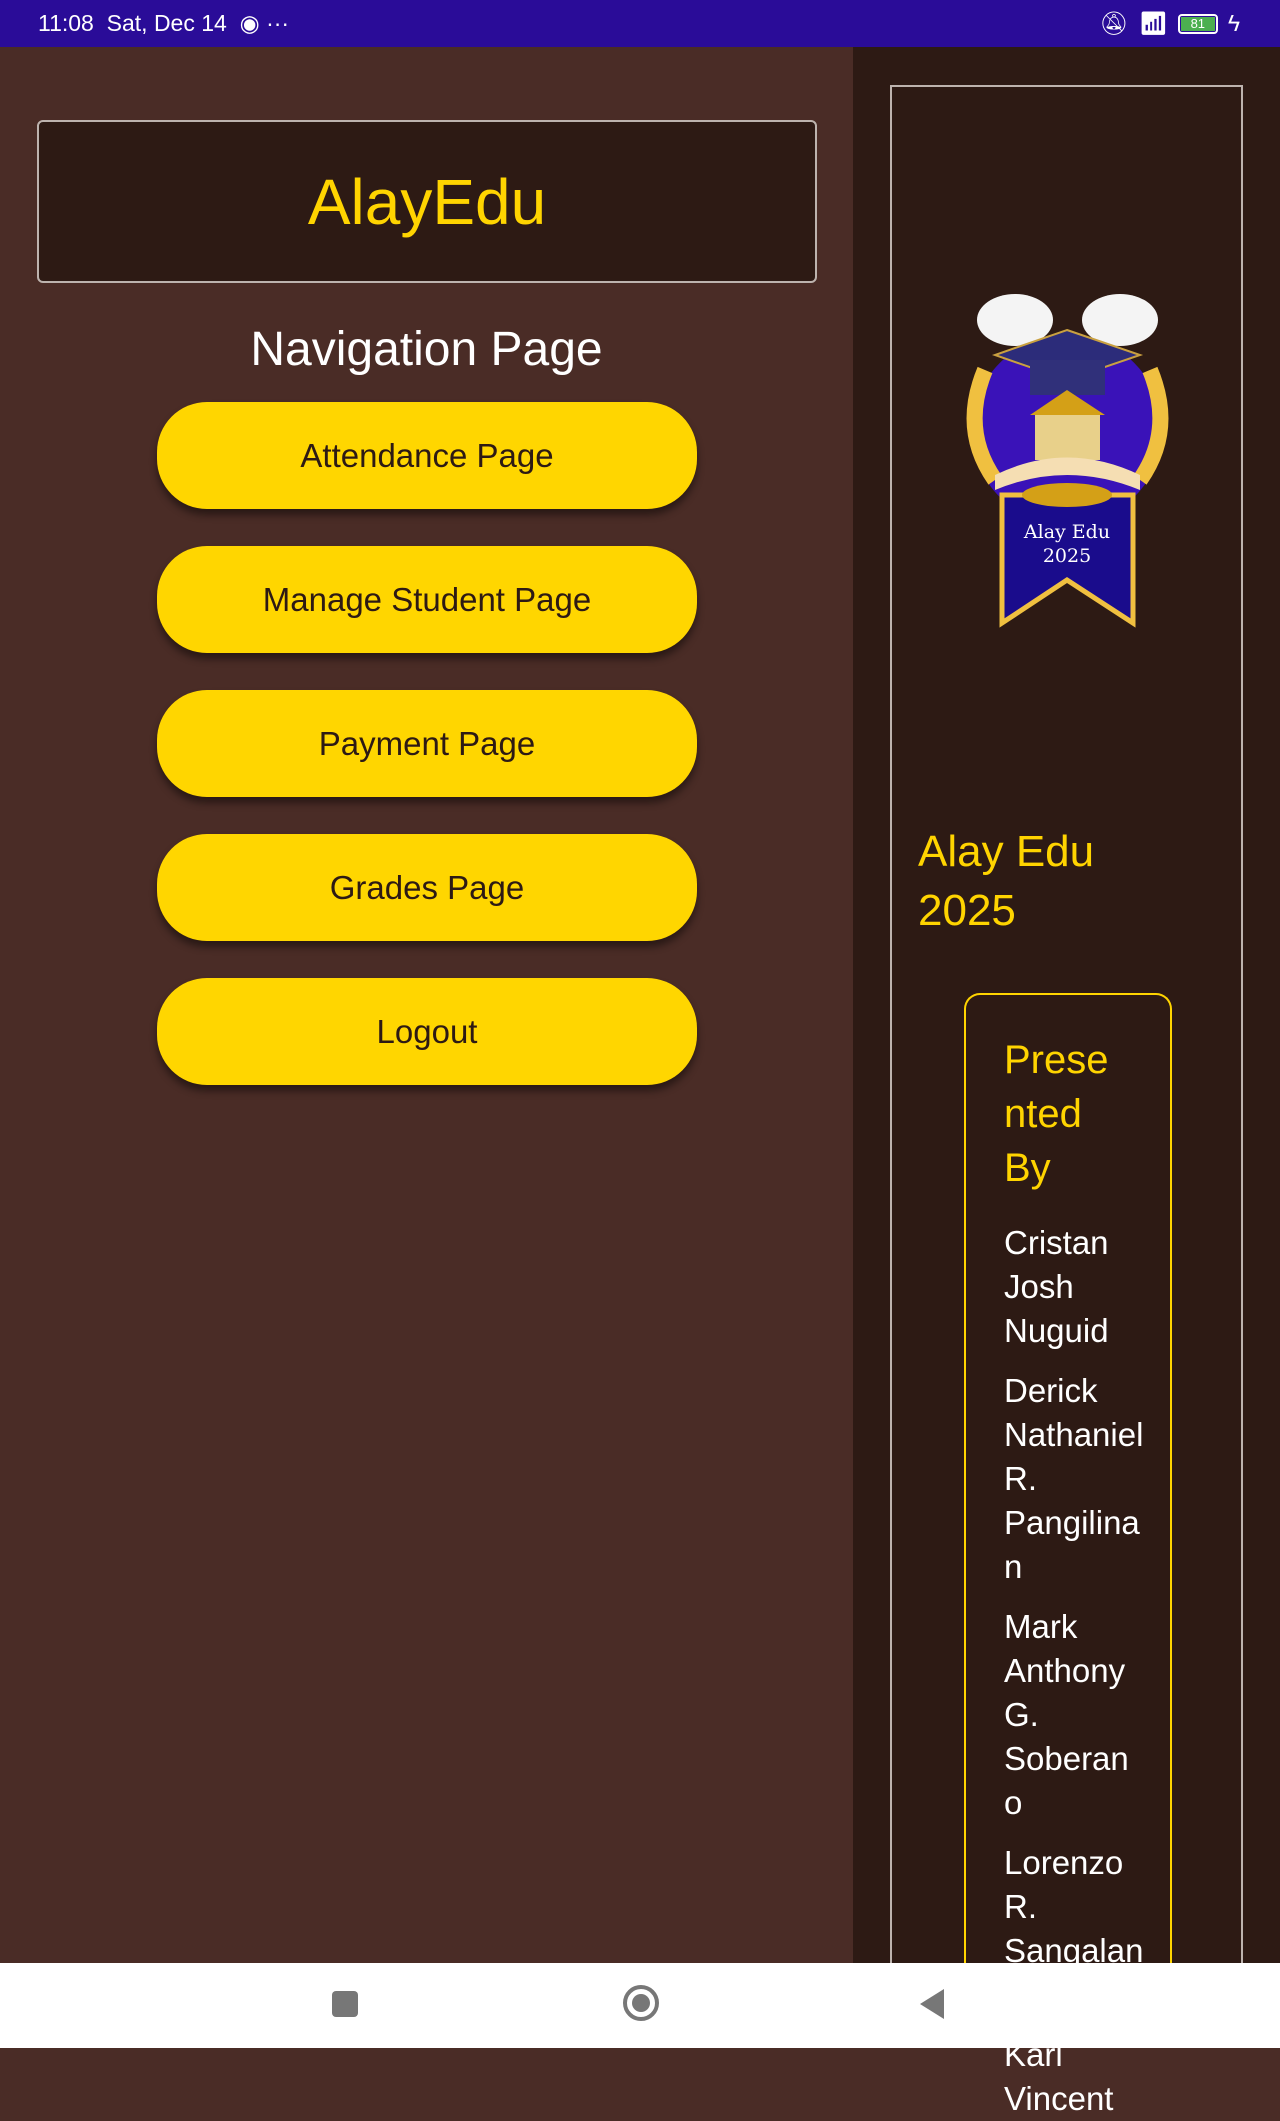 This screenshot has width=1280, height=2121. Describe the element at coordinates (427, 1031) in the screenshot. I see `logout-button: Logout` at that location.